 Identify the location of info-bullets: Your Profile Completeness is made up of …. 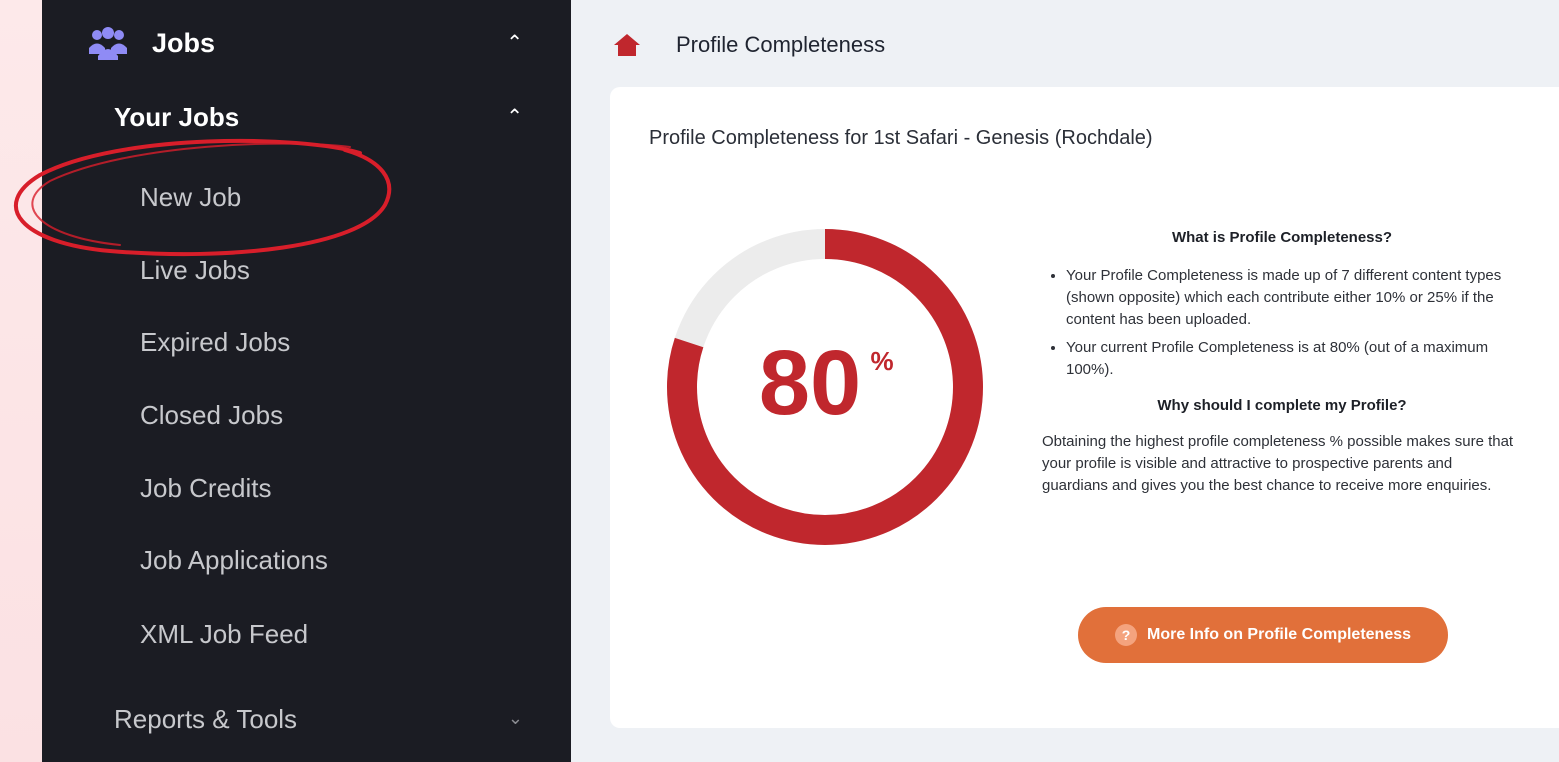
(1282, 323).